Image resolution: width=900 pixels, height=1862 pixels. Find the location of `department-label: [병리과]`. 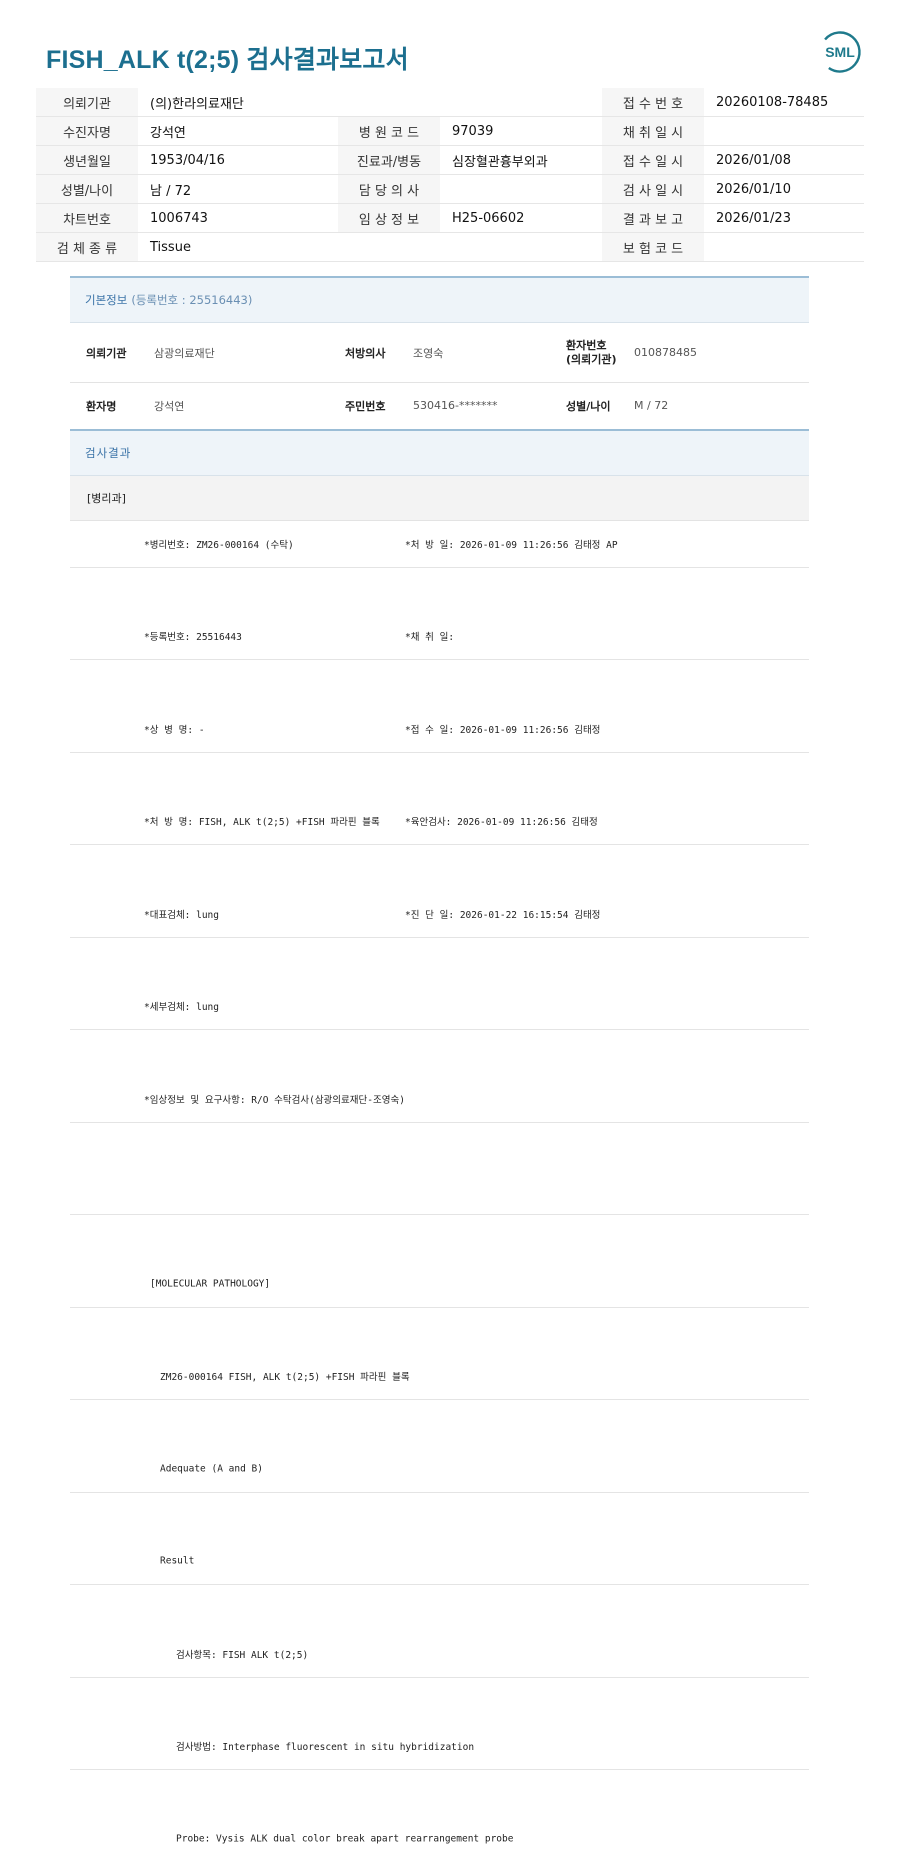

department-label: [병리과] is located at coordinates (439, 498).